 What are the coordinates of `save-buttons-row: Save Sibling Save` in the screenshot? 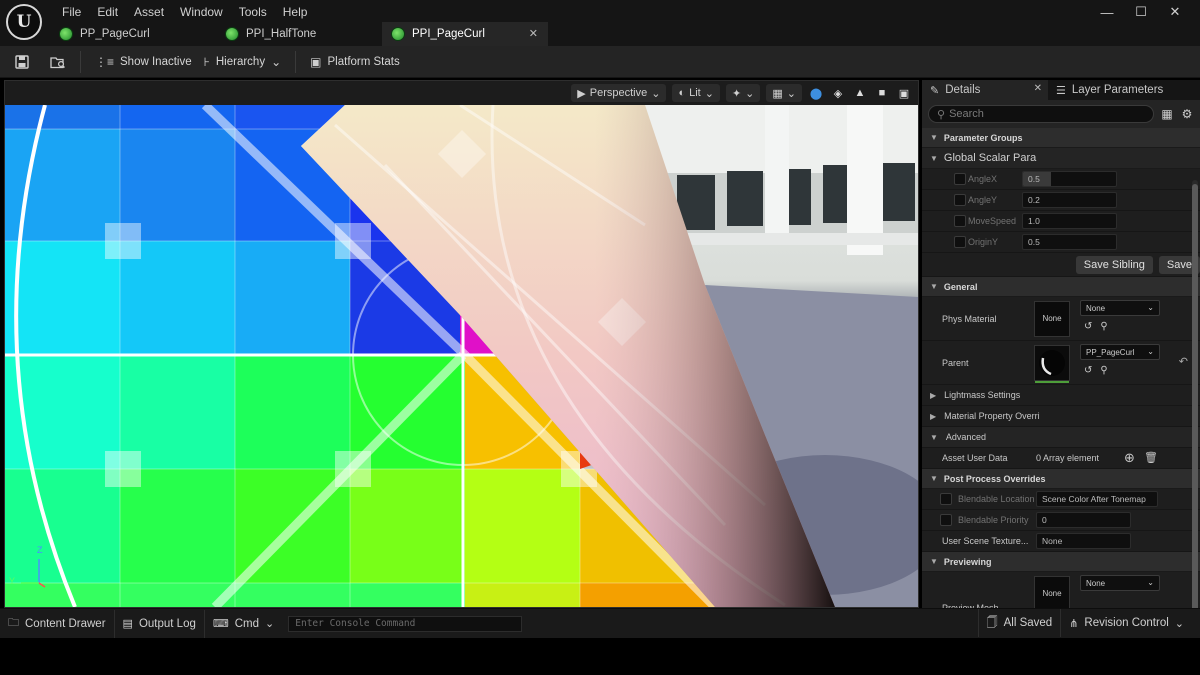 It's located at (1061, 265).